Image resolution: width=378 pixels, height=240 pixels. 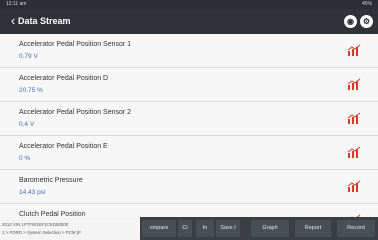 What do you see at coordinates (25, 158) in the screenshot?
I see `parameter-value: 0 %` at bounding box center [25, 158].